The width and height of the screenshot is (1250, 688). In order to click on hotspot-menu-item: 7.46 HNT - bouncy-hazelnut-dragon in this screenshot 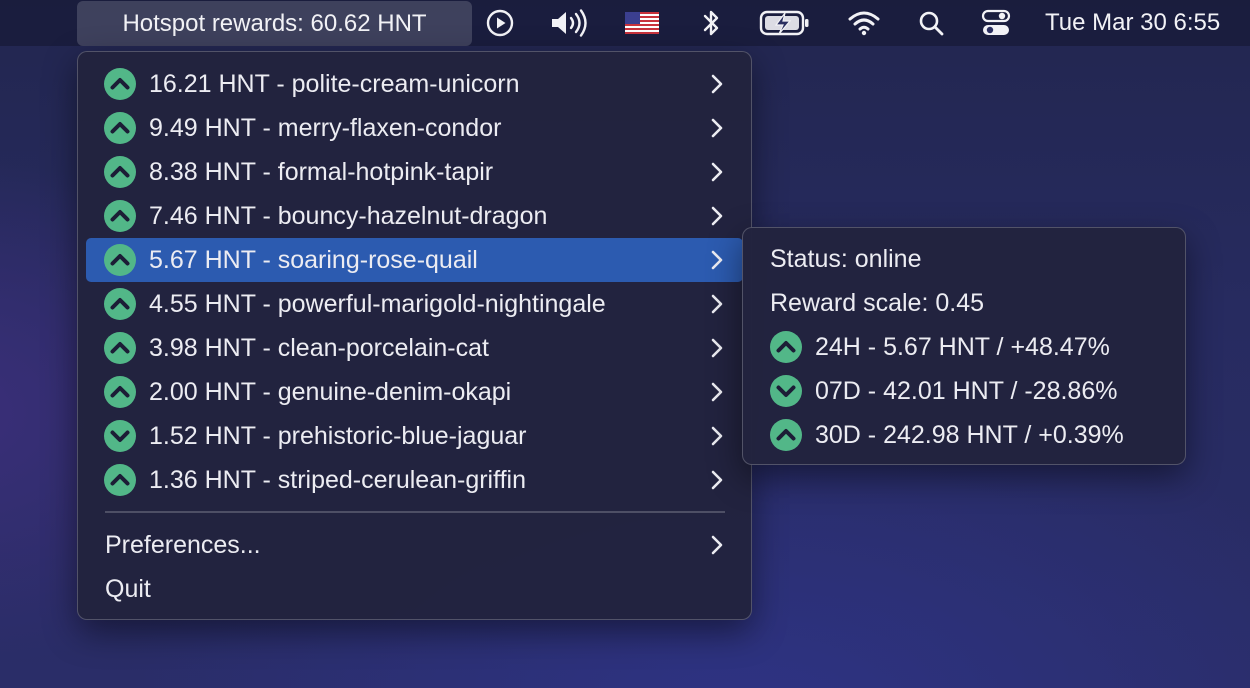, I will do `click(414, 216)`.